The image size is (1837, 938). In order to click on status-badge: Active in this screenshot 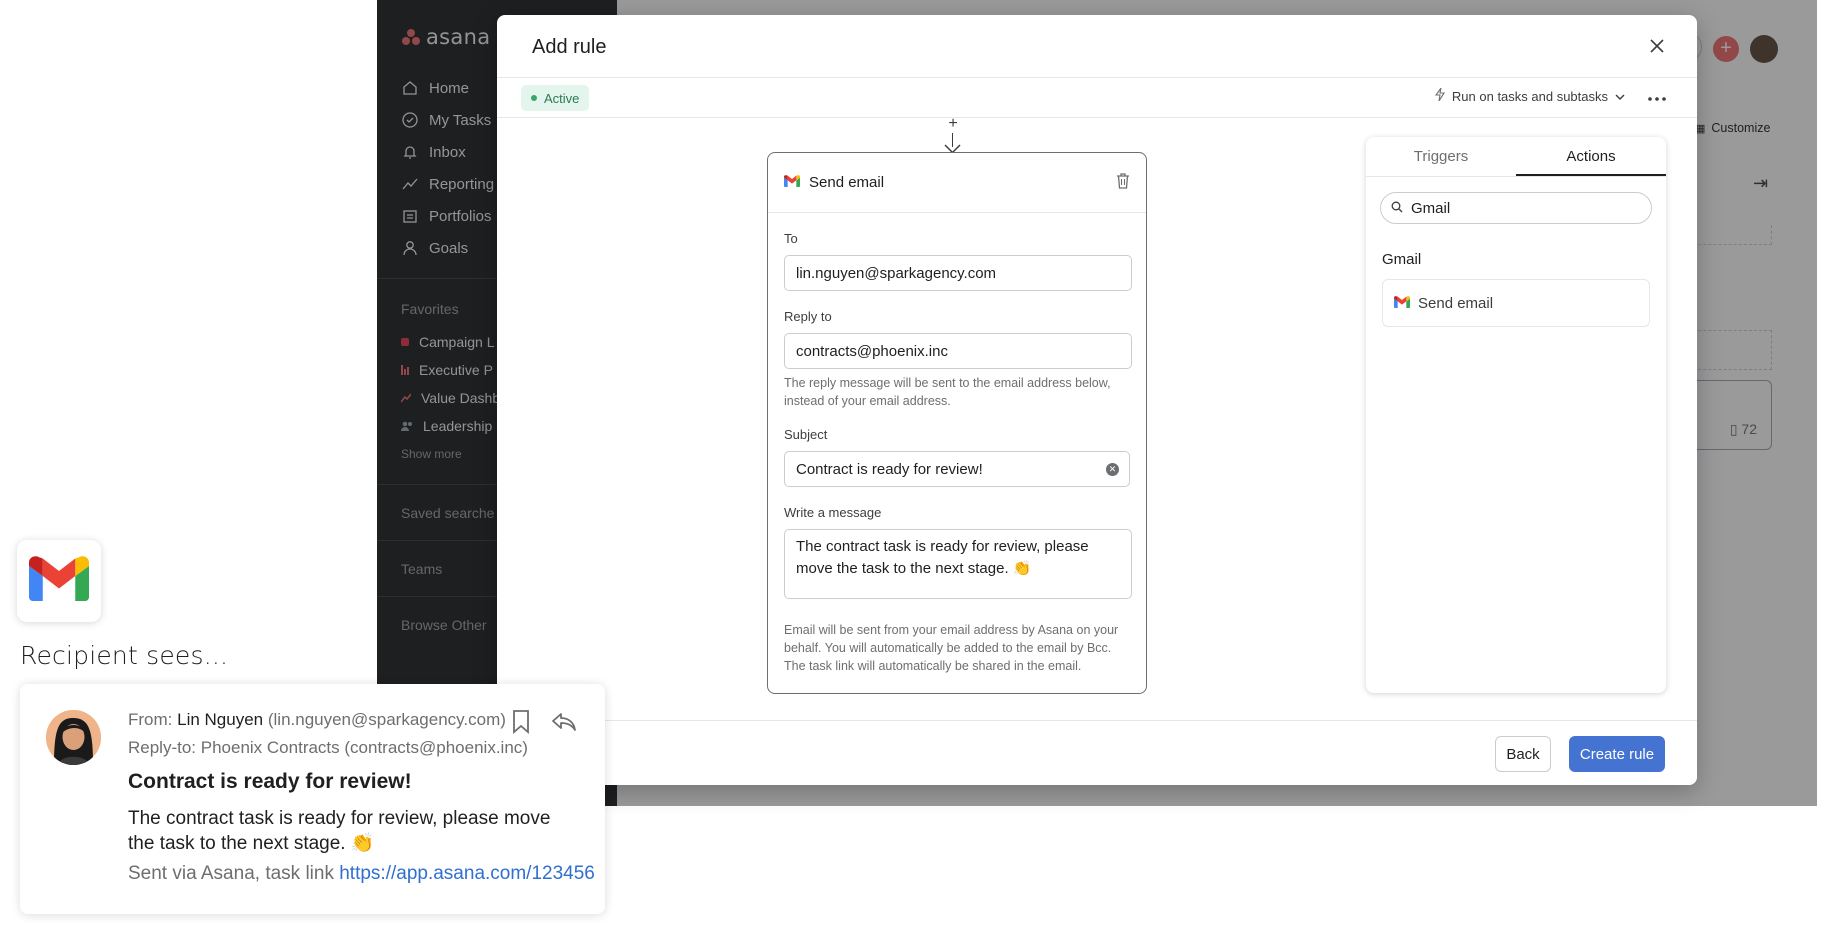, I will do `click(555, 98)`.